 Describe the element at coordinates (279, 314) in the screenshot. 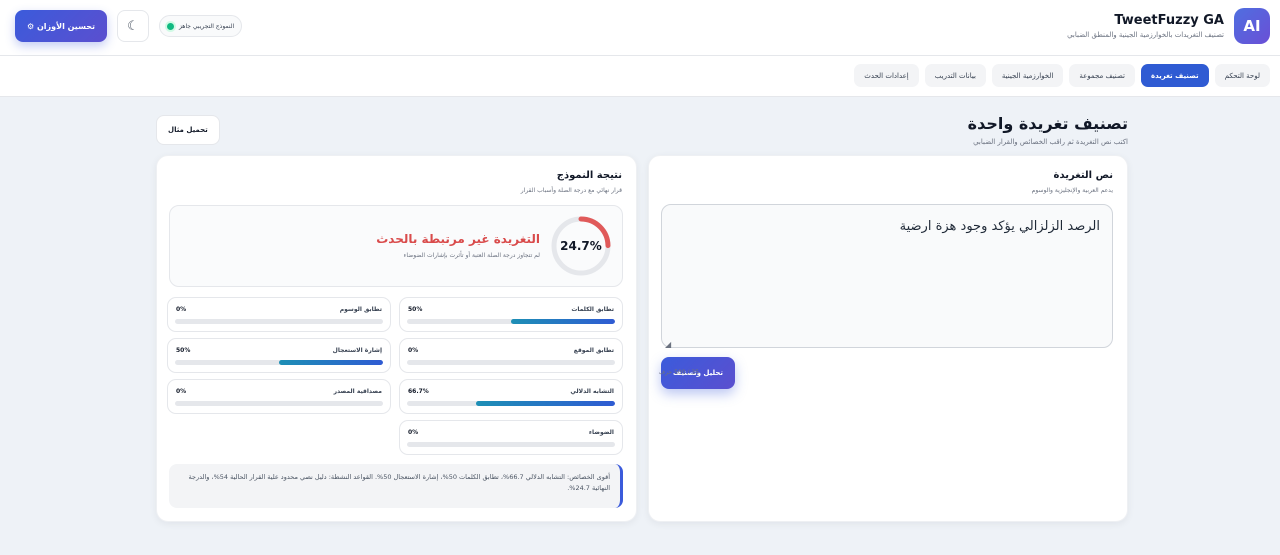

I see `metric-card: تطابق الوسوم 0%` at that location.